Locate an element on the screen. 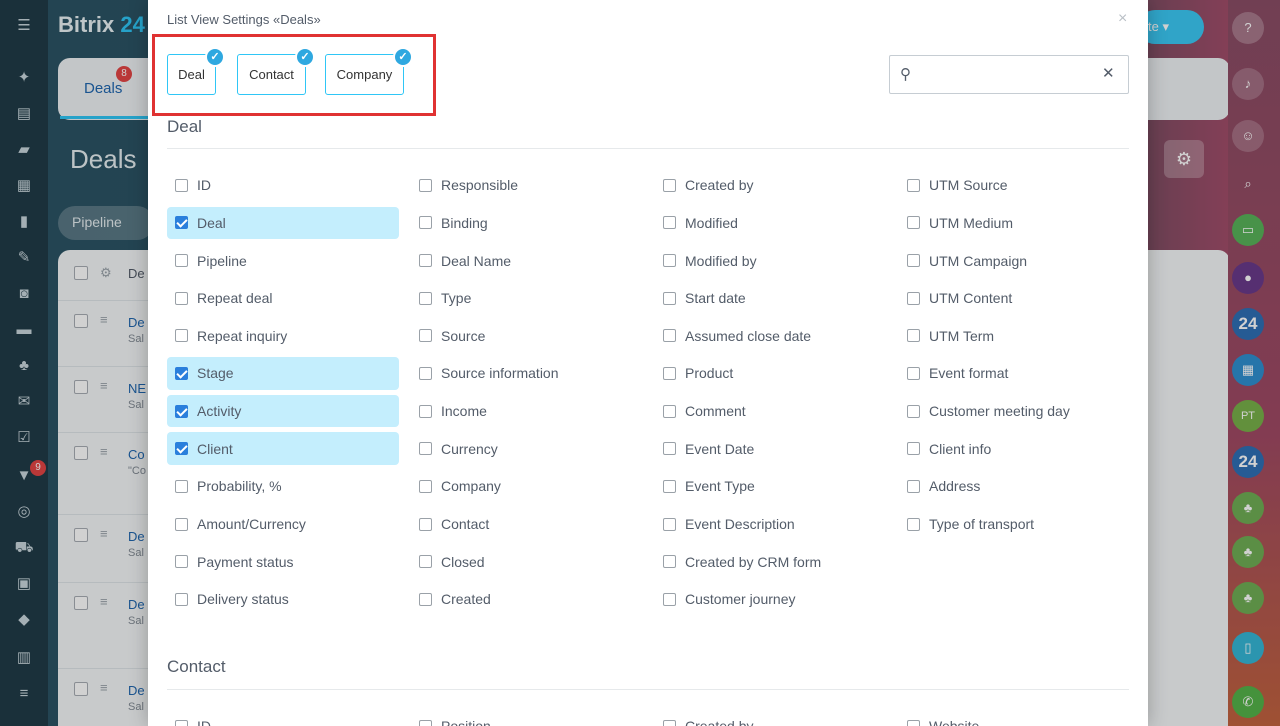 The height and width of the screenshot is (726, 1280). field-option: Event Type is located at coordinates (771, 486).